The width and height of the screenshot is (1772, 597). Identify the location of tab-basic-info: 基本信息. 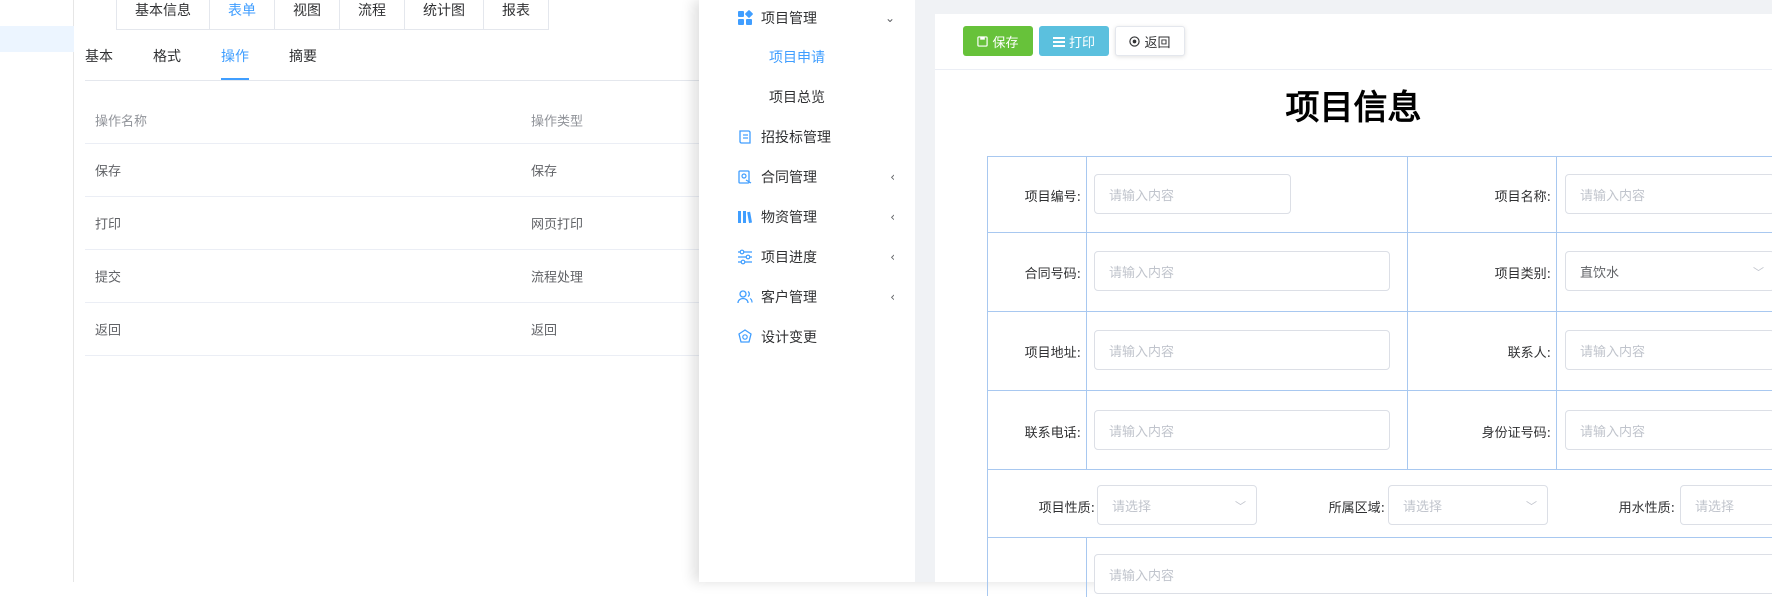
(163, 15).